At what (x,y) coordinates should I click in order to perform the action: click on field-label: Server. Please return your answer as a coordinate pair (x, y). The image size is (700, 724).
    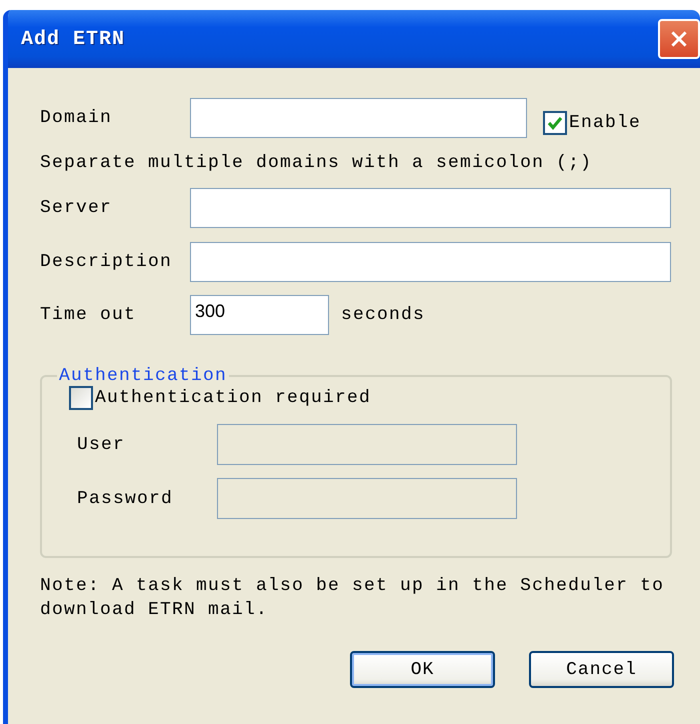
    Looking at the image, I should click on (77, 208).